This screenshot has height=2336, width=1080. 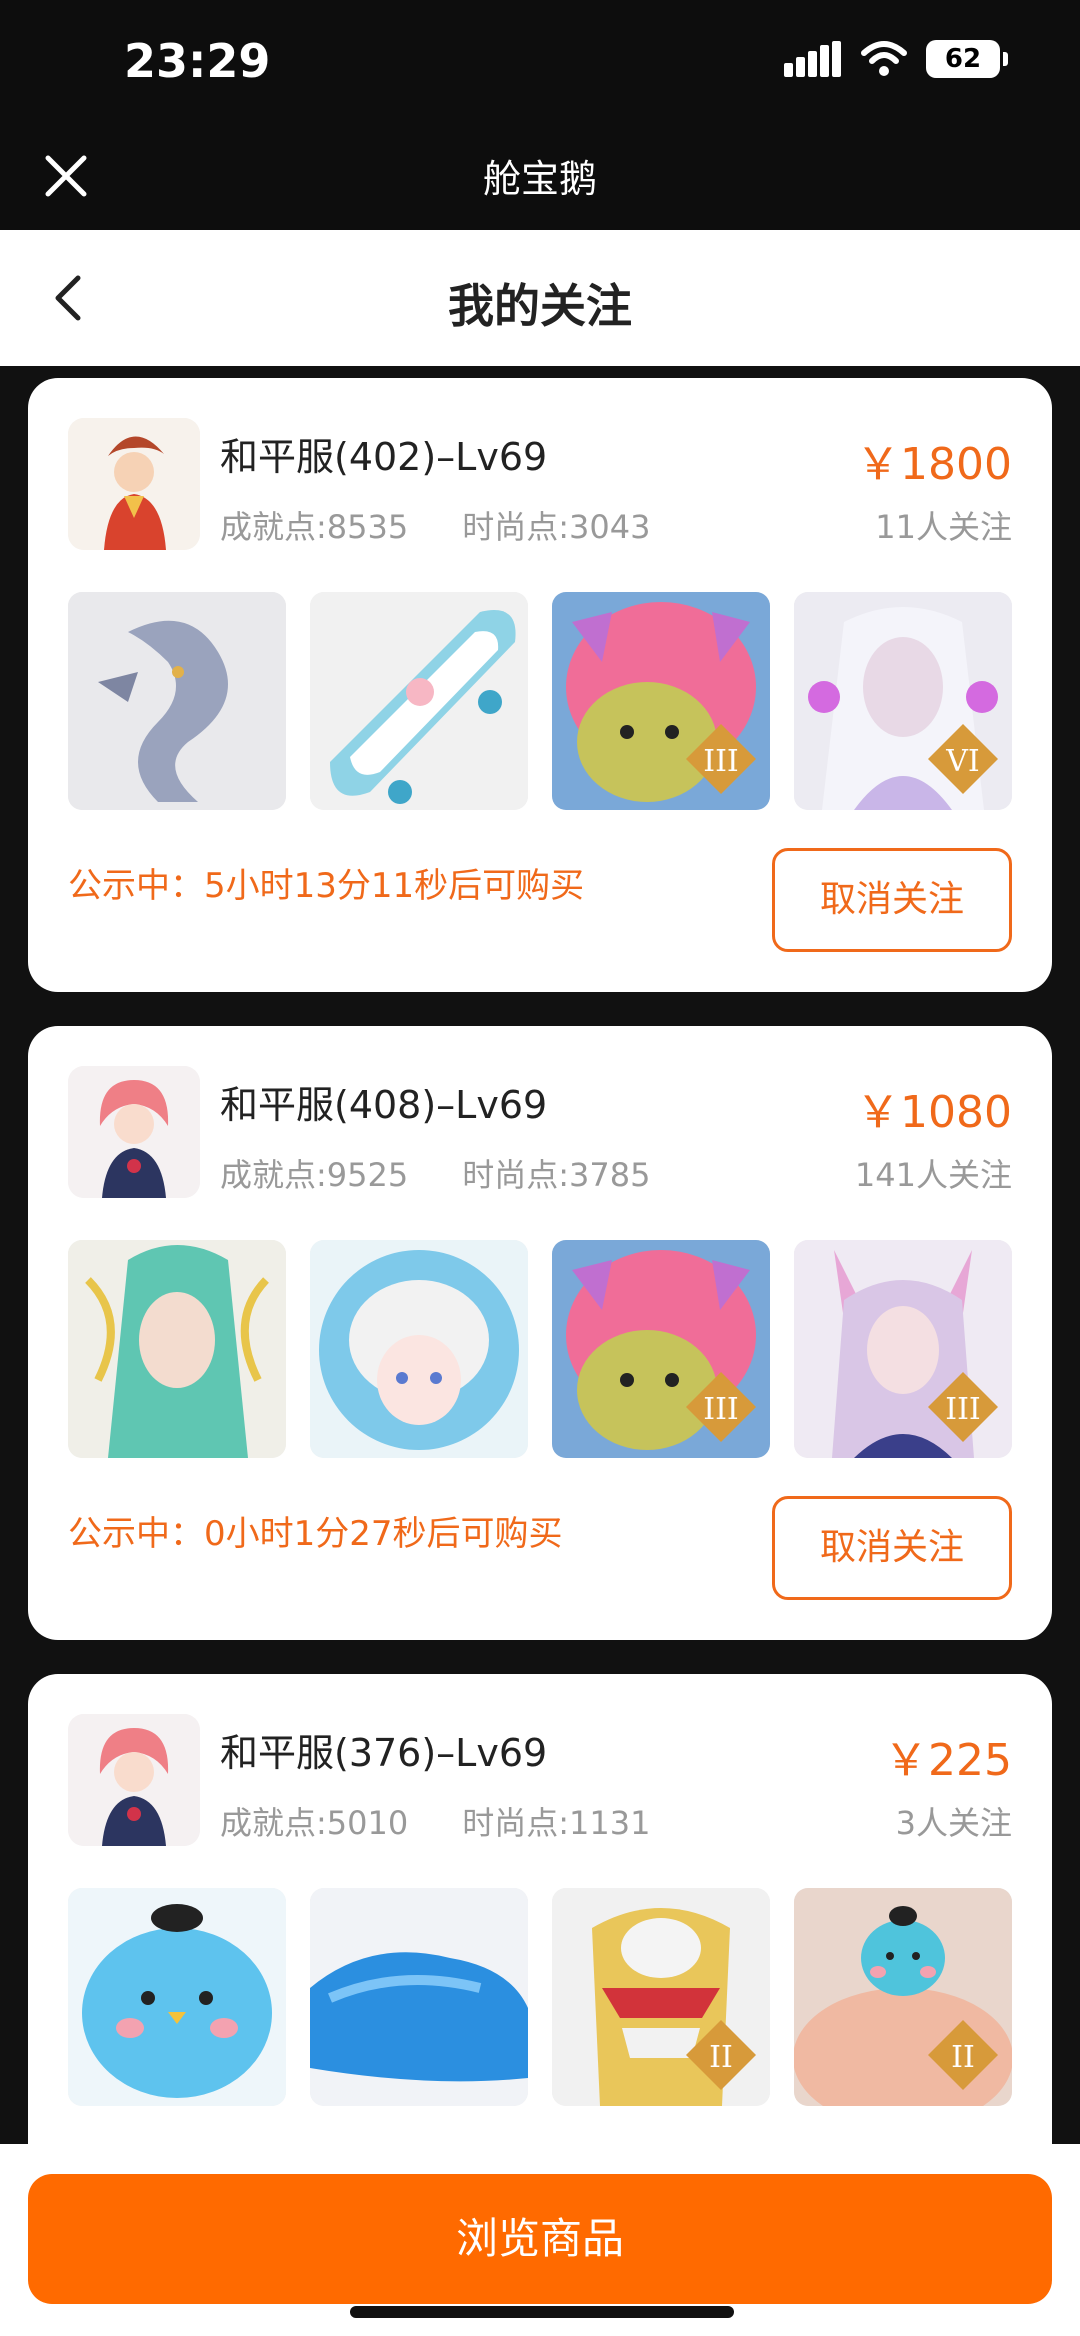 What do you see at coordinates (315, 1534) in the screenshot?
I see `publicity-countdown: 公示中：0小时1分27秒后可购买` at bounding box center [315, 1534].